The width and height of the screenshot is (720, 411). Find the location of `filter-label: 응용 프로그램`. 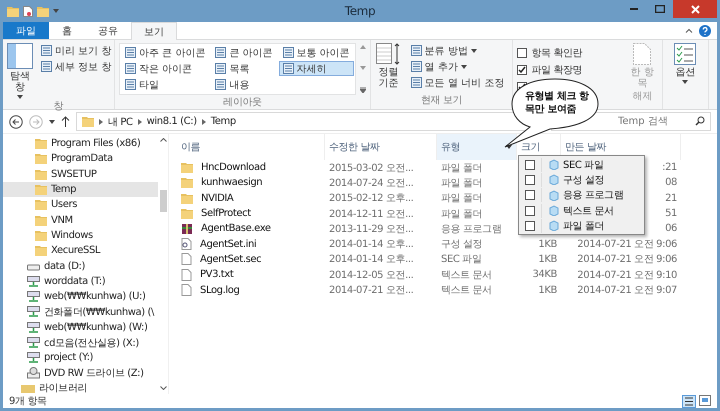

filter-label: 응용 프로그램 is located at coordinates (593, 195).